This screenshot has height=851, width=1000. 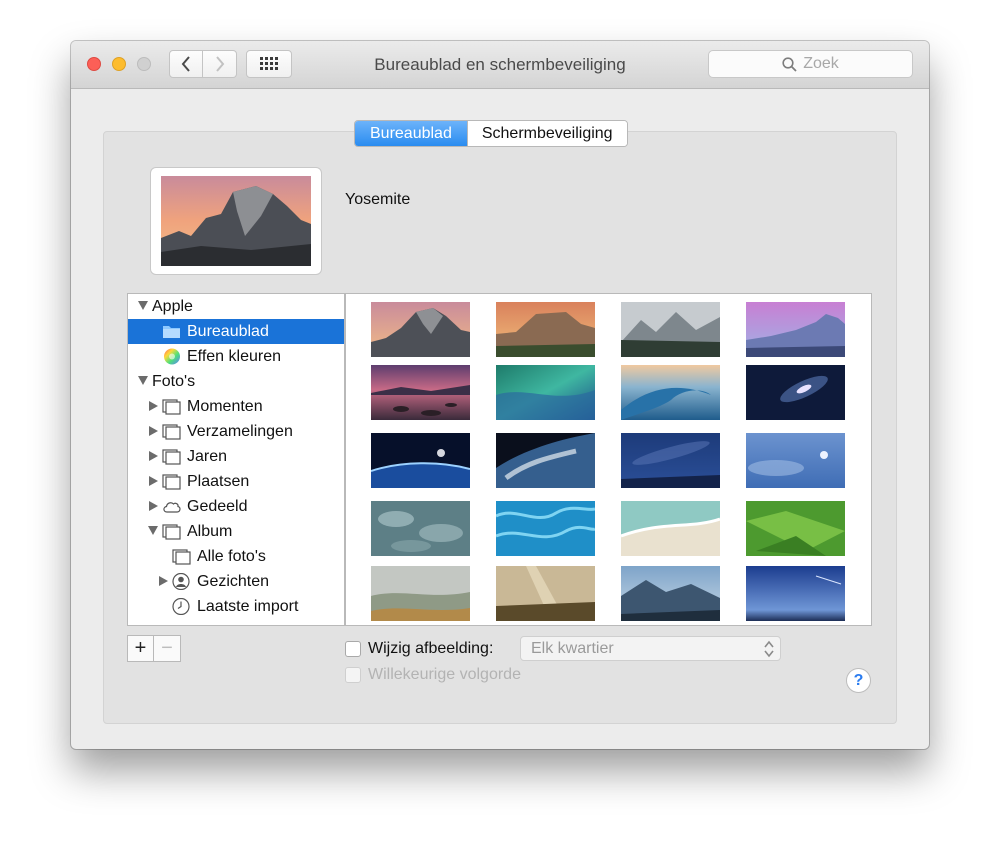 I want to click on wallpaper-half-dome-purple, so click(x=795, y=329).